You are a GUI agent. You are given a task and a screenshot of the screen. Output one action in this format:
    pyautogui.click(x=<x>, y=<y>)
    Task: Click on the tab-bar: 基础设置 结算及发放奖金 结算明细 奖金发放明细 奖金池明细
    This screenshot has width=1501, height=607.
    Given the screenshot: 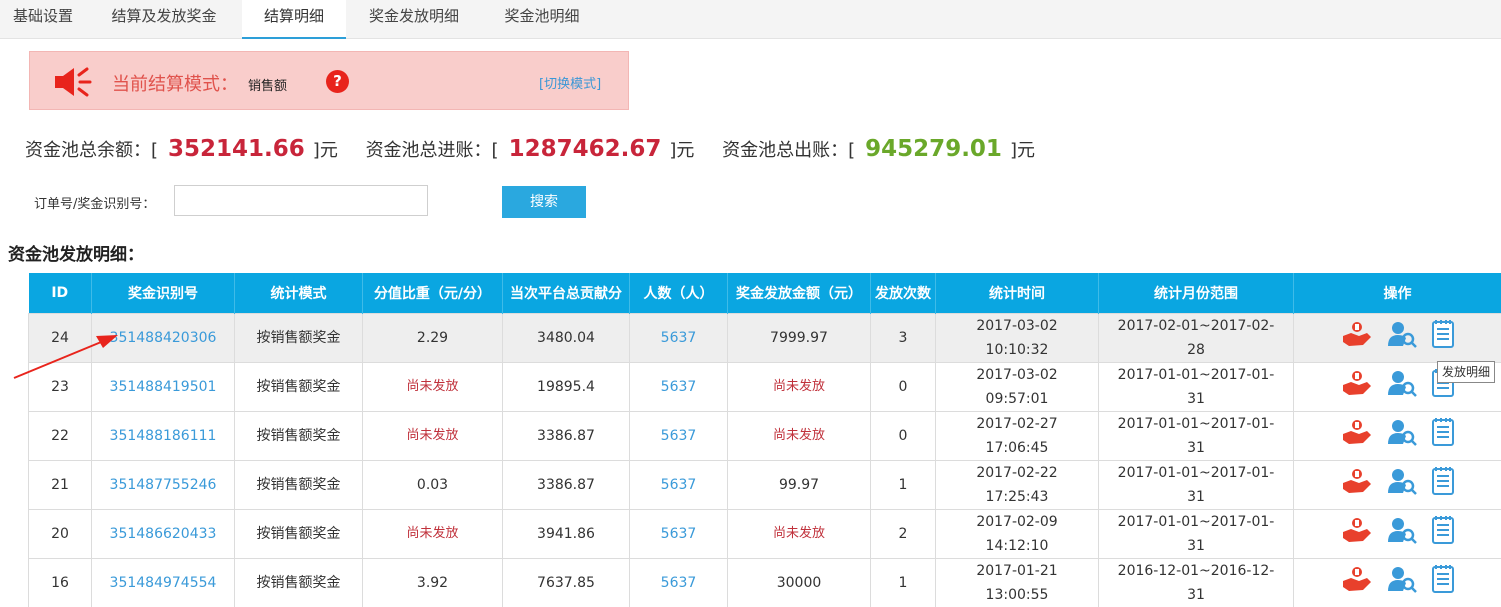 What is the action you would take?
    pyautogui.click(x=750, y=19)
    